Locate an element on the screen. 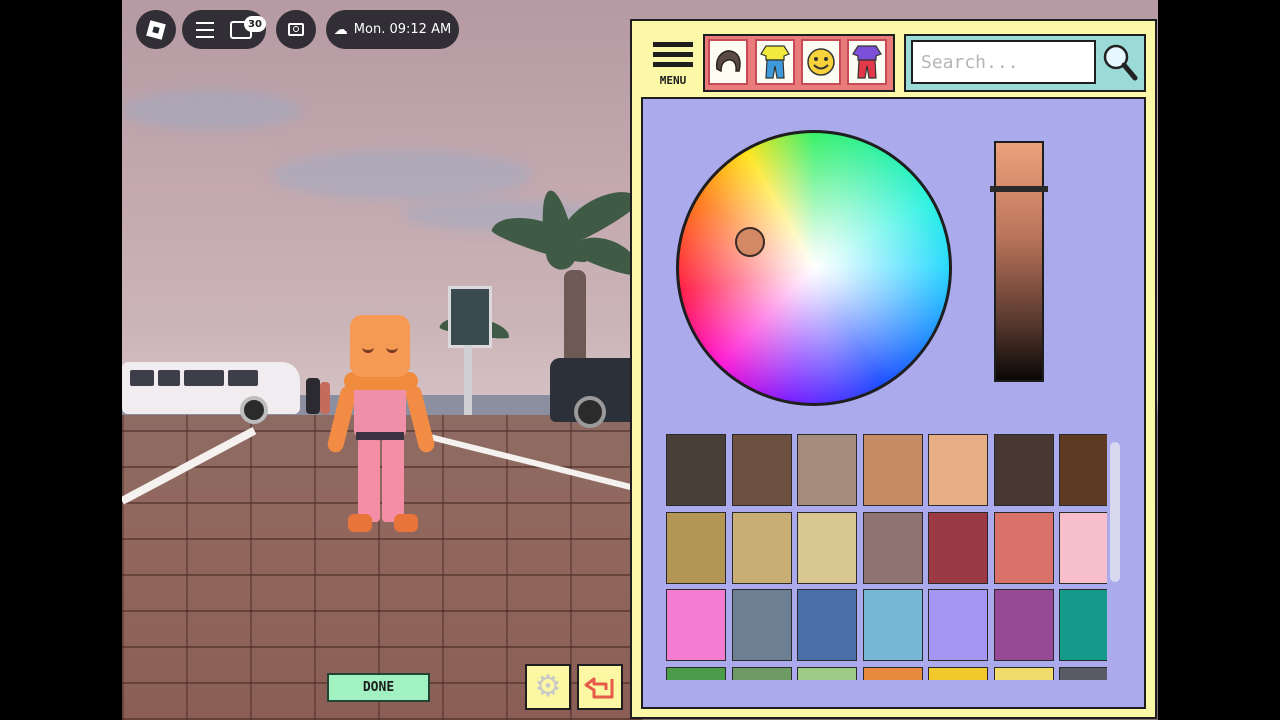 Image resolution: width=1280 pixels, height=720 pixels. color-wheel-marker is located at coordinates (750, 242).